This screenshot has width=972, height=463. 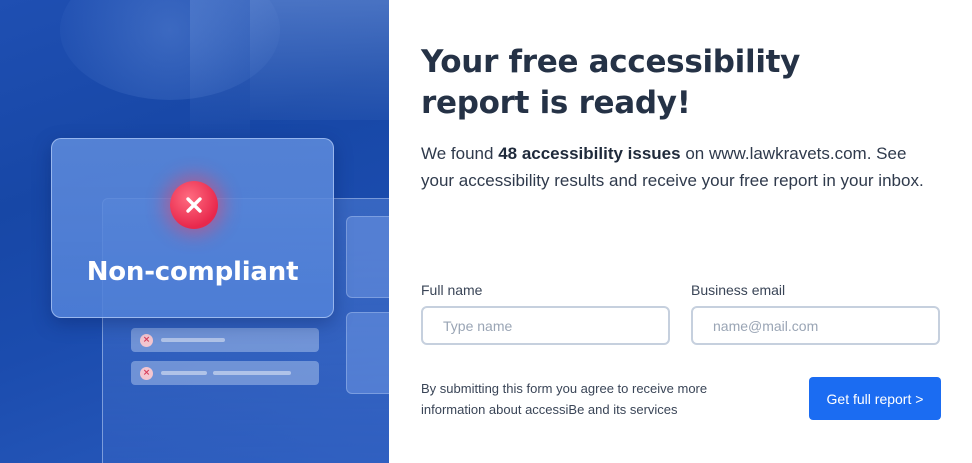 I want to click on get-full-report-button: Get full report >, so click(x=875, y=398).